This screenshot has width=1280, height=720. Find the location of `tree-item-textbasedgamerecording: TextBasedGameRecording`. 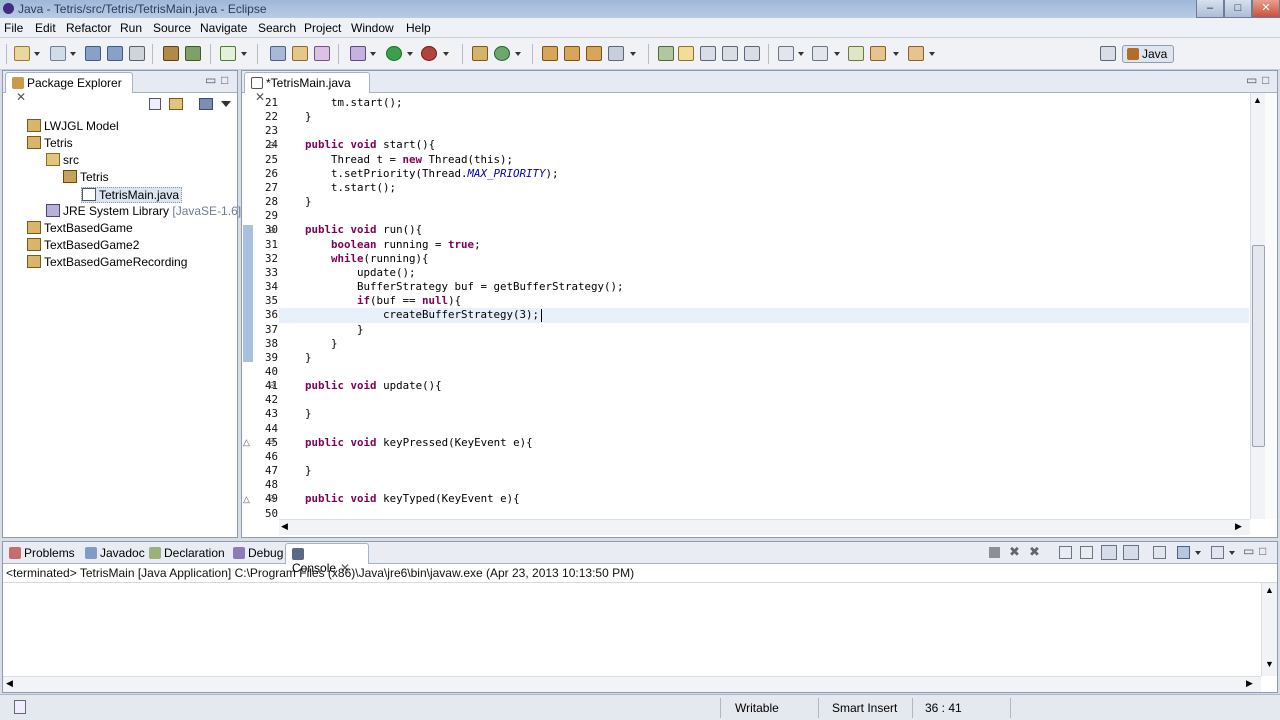

tree-item-textbasedgamerecording: TextBasedGameRecording is located at coordinates (107, 263).